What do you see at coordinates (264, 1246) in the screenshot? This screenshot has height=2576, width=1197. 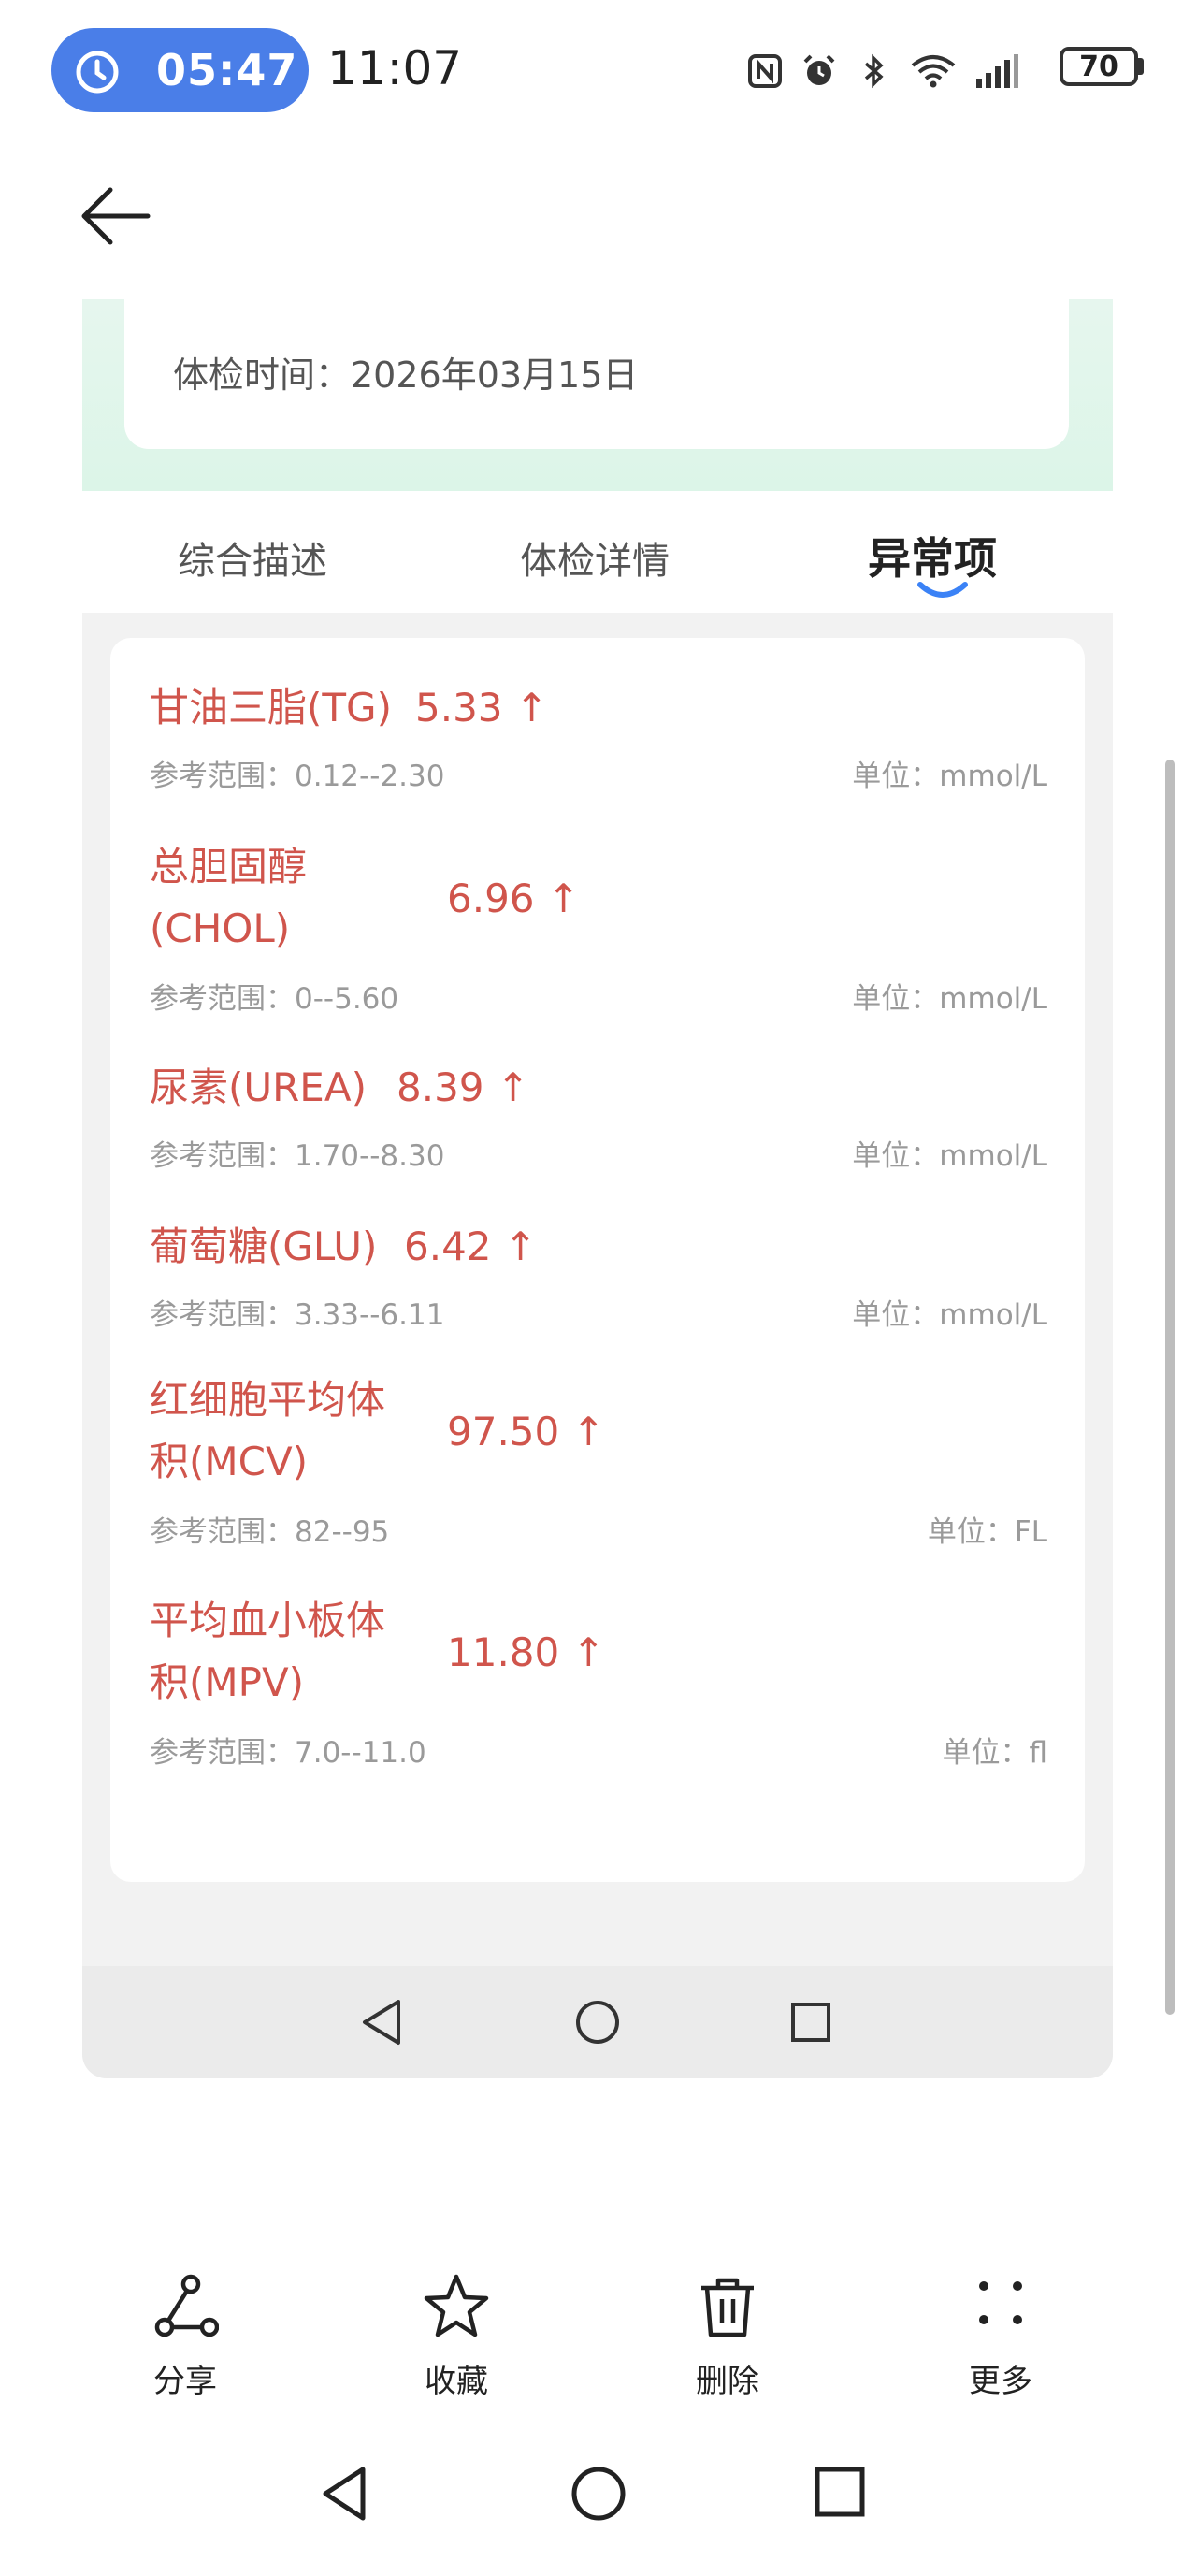 I see `item-name: 葡萄糖(GLU)` at bounding box center [264, 1246].